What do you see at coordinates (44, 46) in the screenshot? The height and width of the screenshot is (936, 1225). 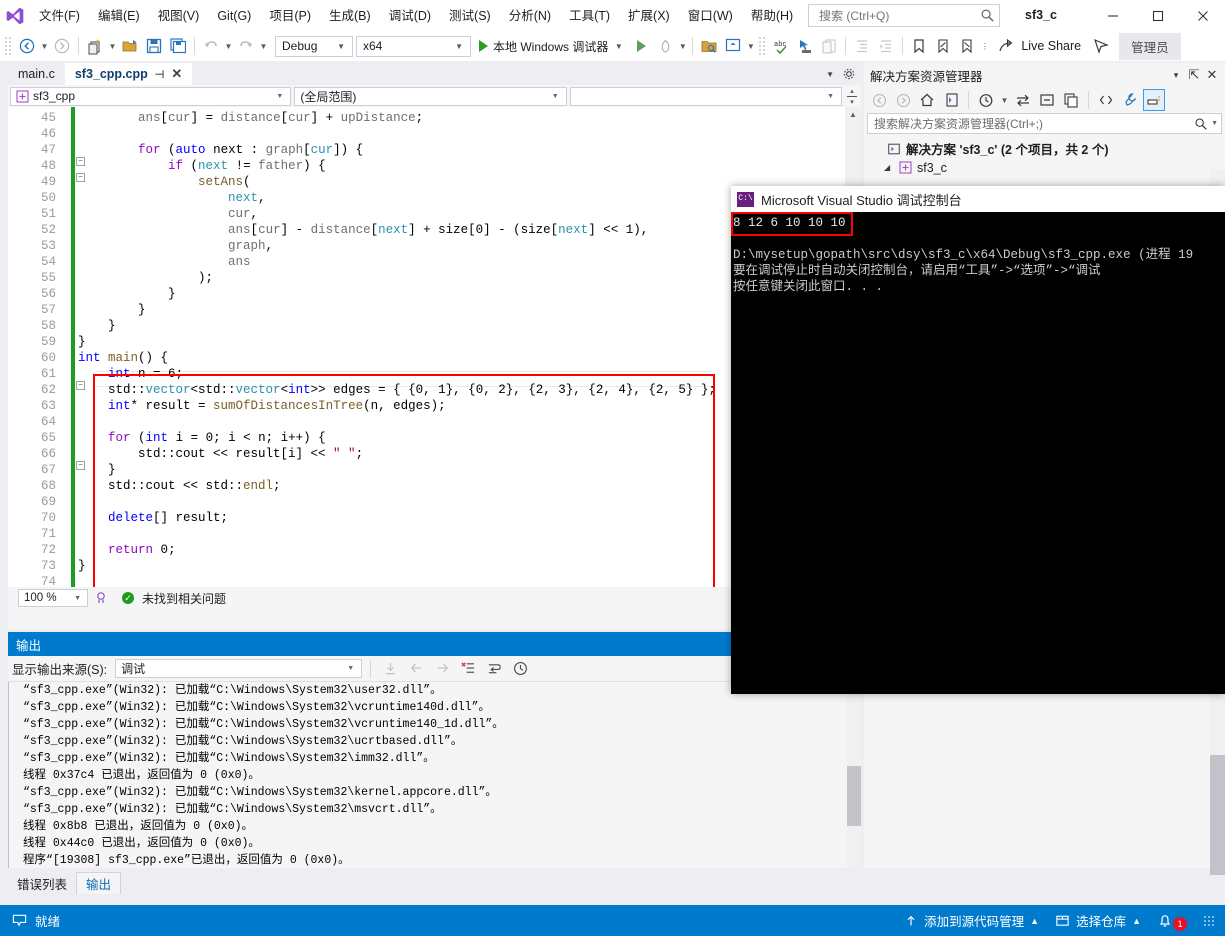 I see `navigate-back-dropdown-icon: ▼` at bounding box center [44, 46].